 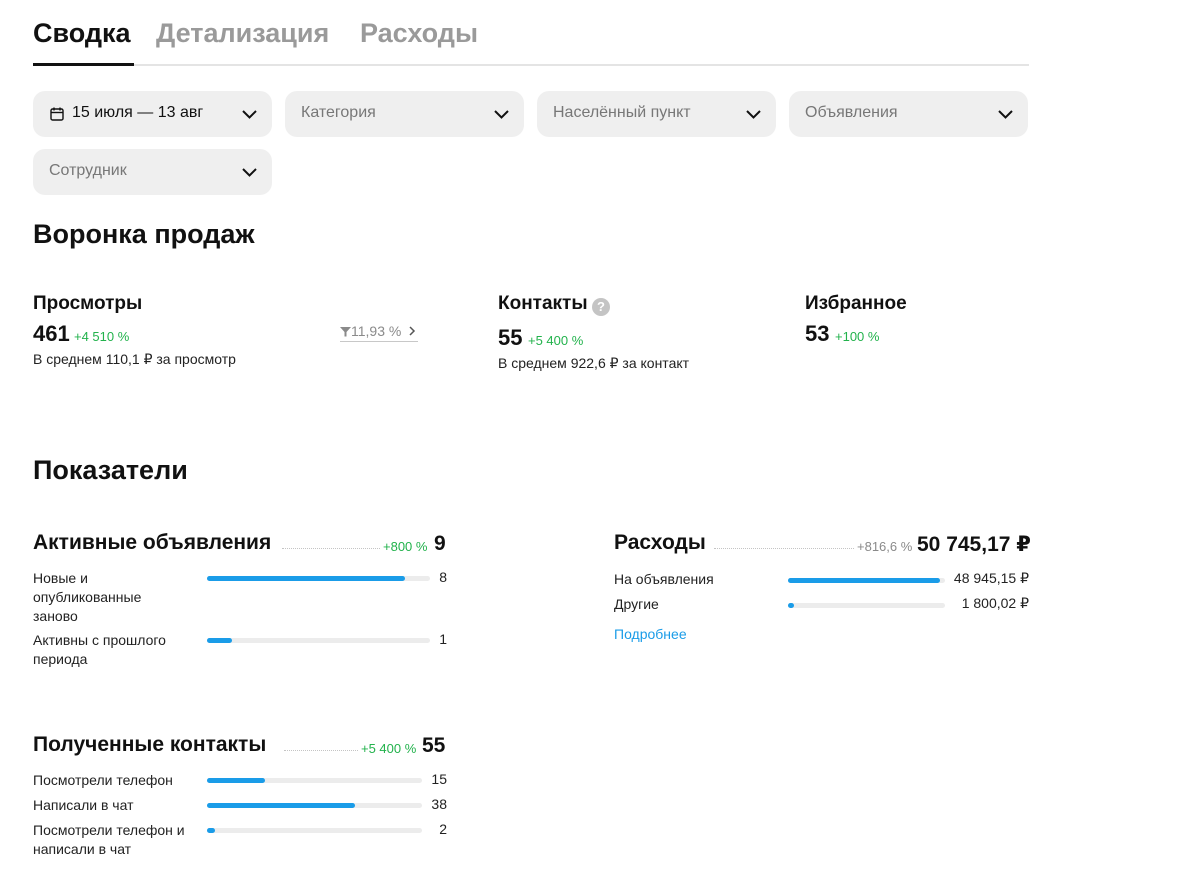 I want to click on active-ads-title: Активные объявления, so click(x=152, y=542).